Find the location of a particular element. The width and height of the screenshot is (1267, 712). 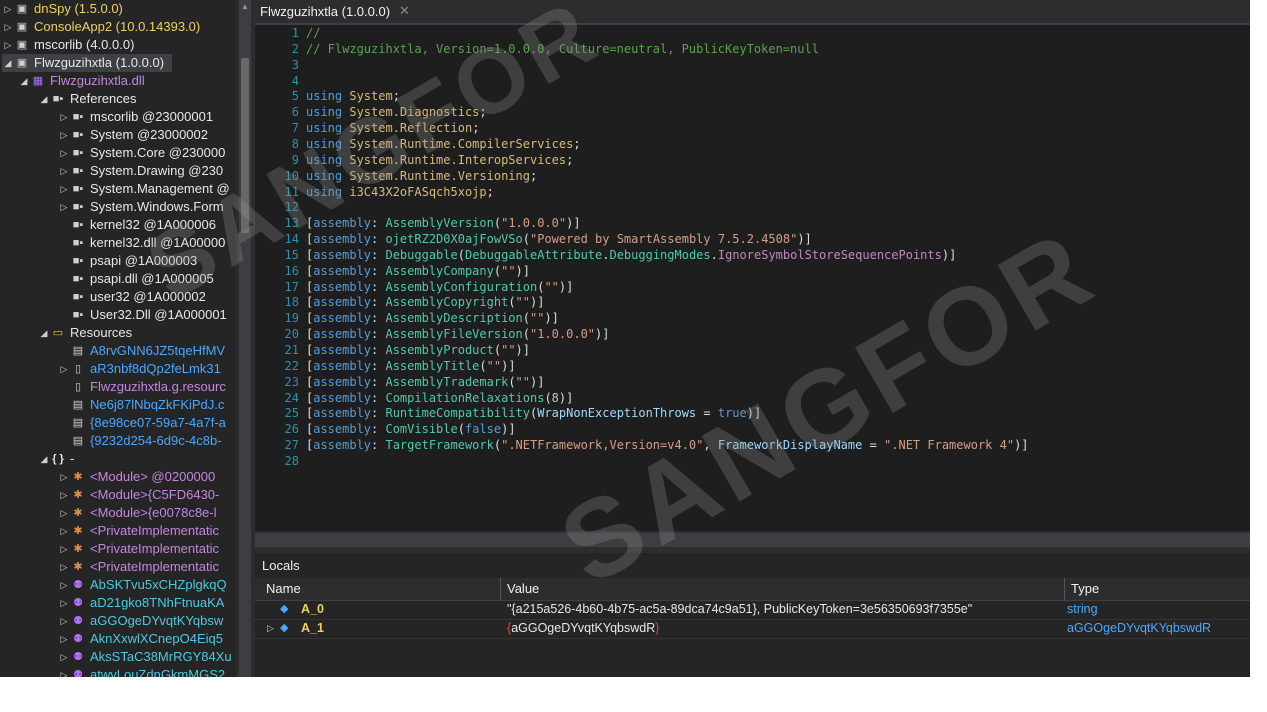

tree-node-label: Flwzguzihxtla.g.resourc is located at coordinates (158, 386).